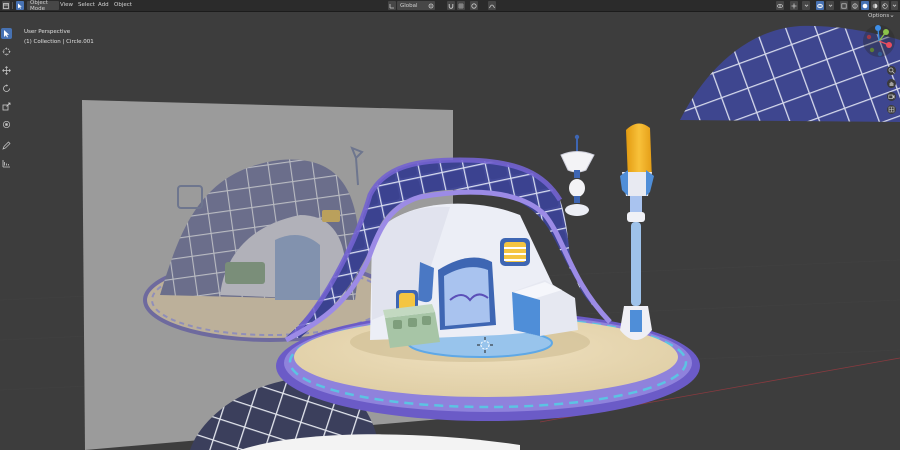  I want to click on transform-orientation-icon-button, so click(392, 5).